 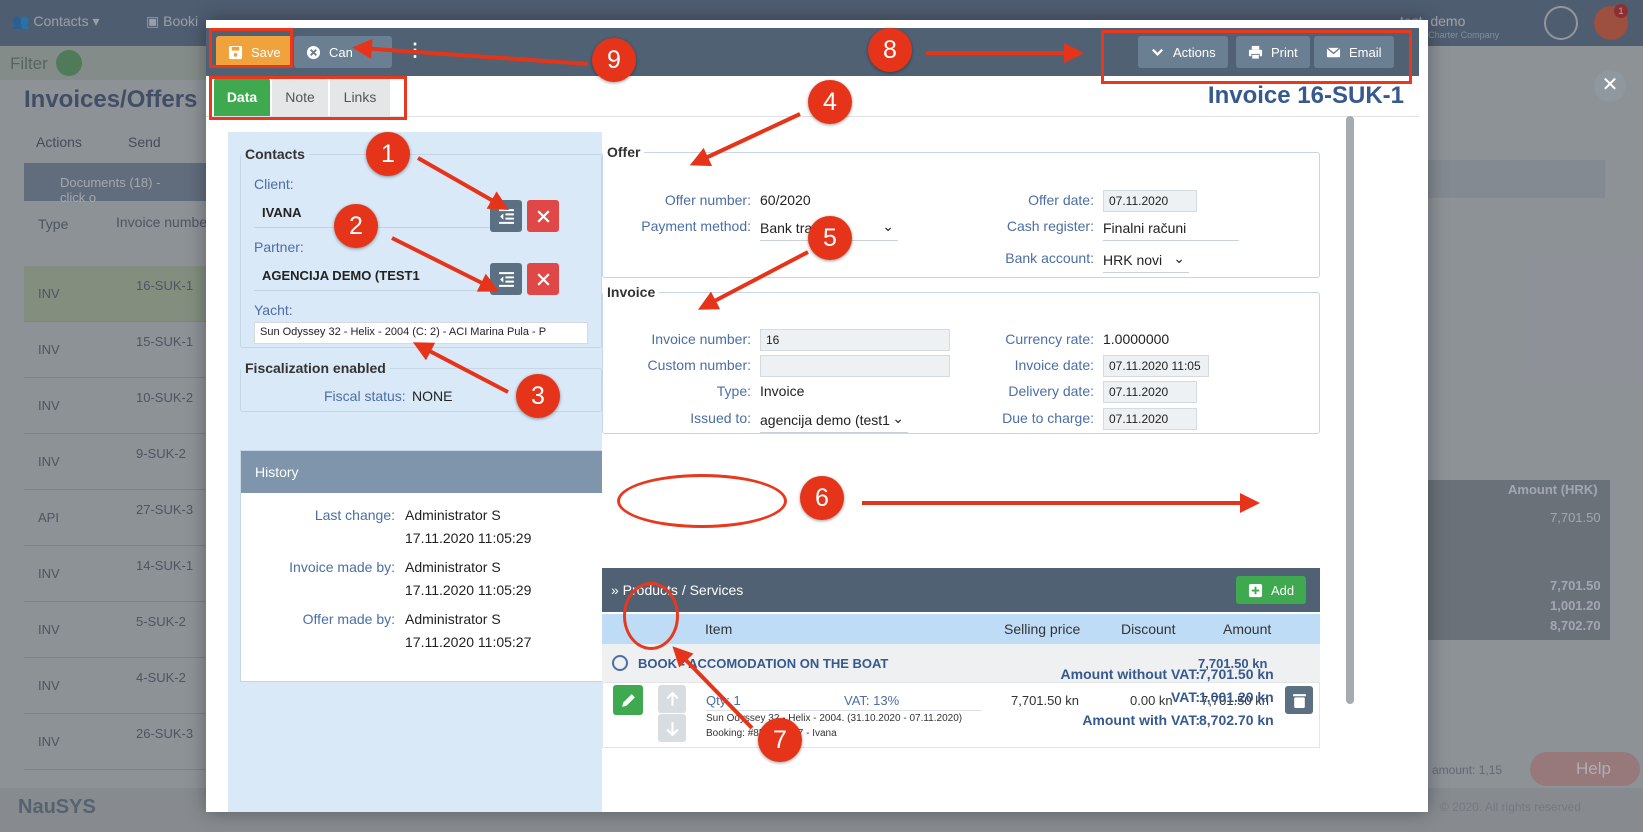 What do you see at coordinates (961, 590) in the screenshot?
I see `products-header: » Products / Services Add` at bounding box center [961, 590].